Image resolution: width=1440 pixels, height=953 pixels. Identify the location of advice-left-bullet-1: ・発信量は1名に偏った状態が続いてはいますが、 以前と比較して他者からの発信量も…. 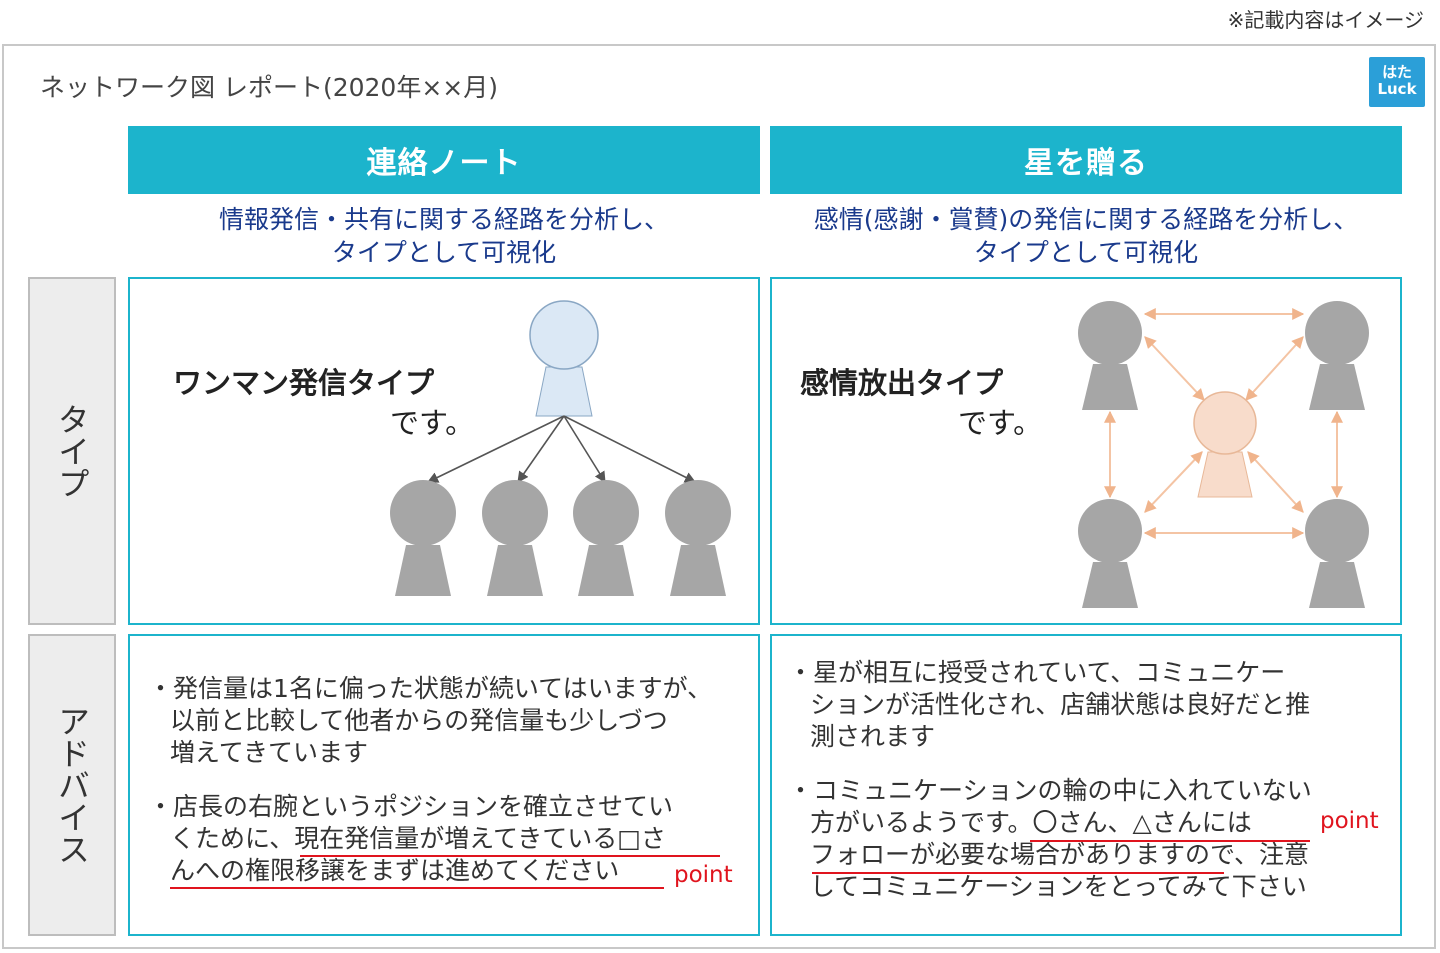
(430, 721).